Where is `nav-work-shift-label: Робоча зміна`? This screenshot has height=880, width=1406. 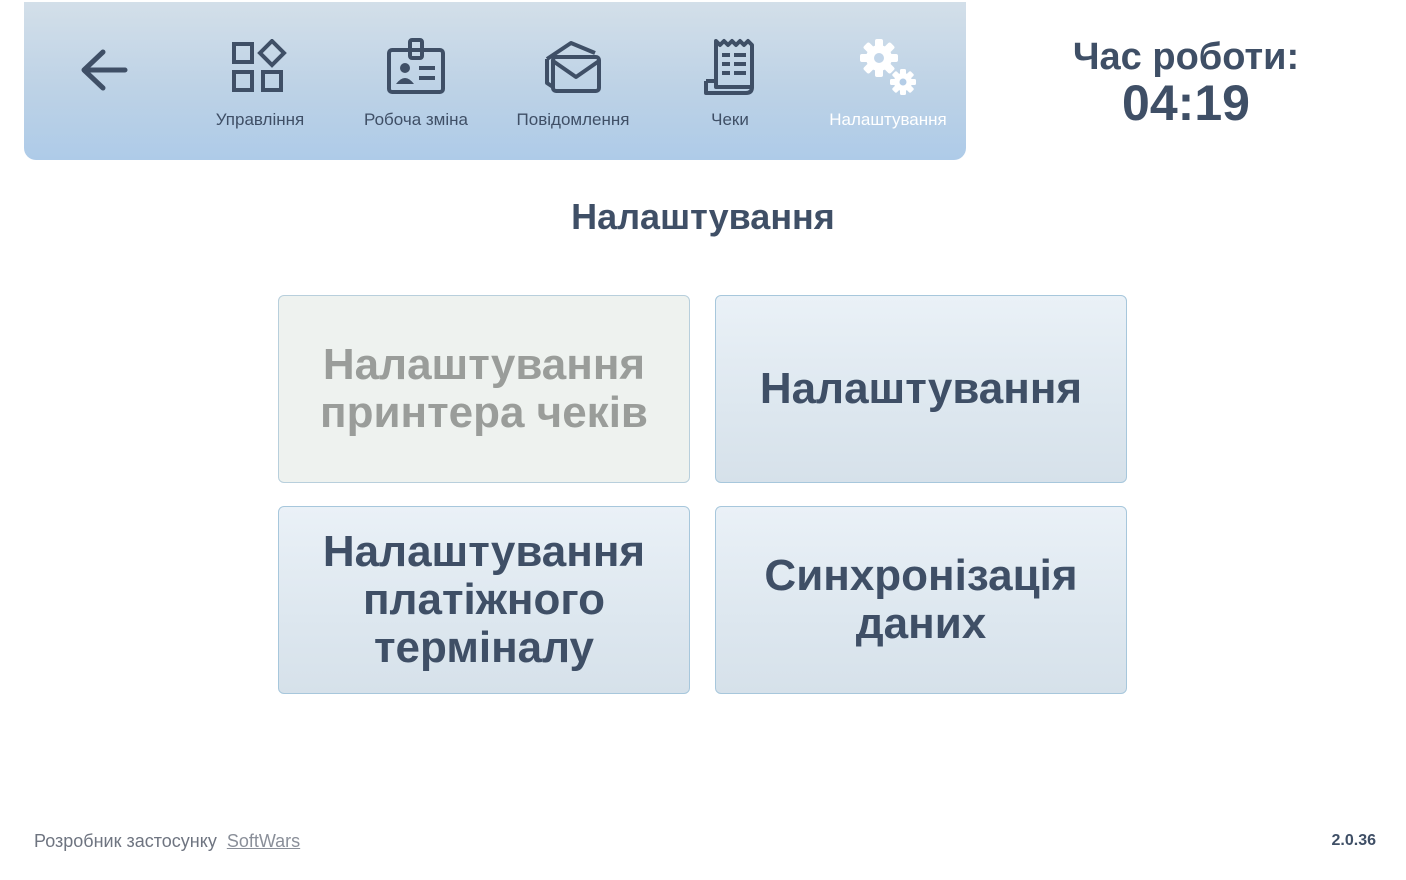
nav-work-shift-label: Робоча зміна is located at coordinates (415, 119).